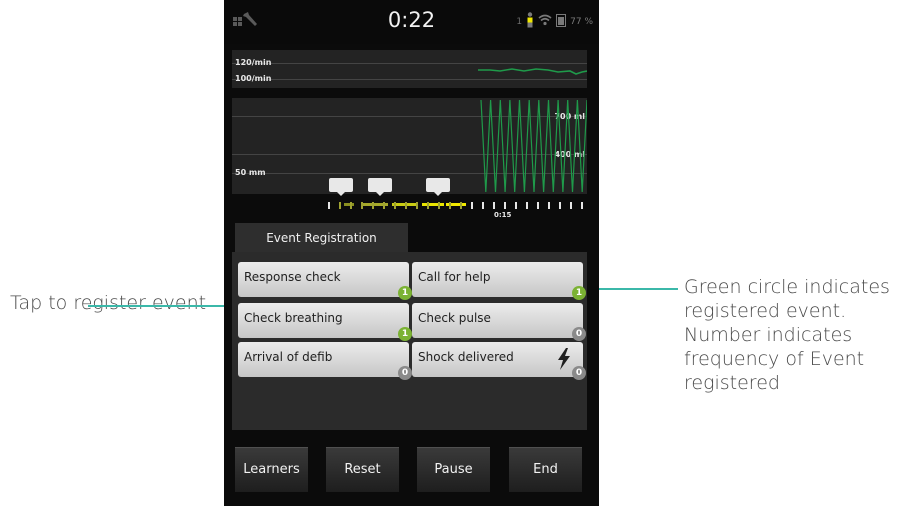 This screenshot has height=506, width=913. I want to click on event-button-shock-delivered: Shock delivered 0, so click(499, 361).